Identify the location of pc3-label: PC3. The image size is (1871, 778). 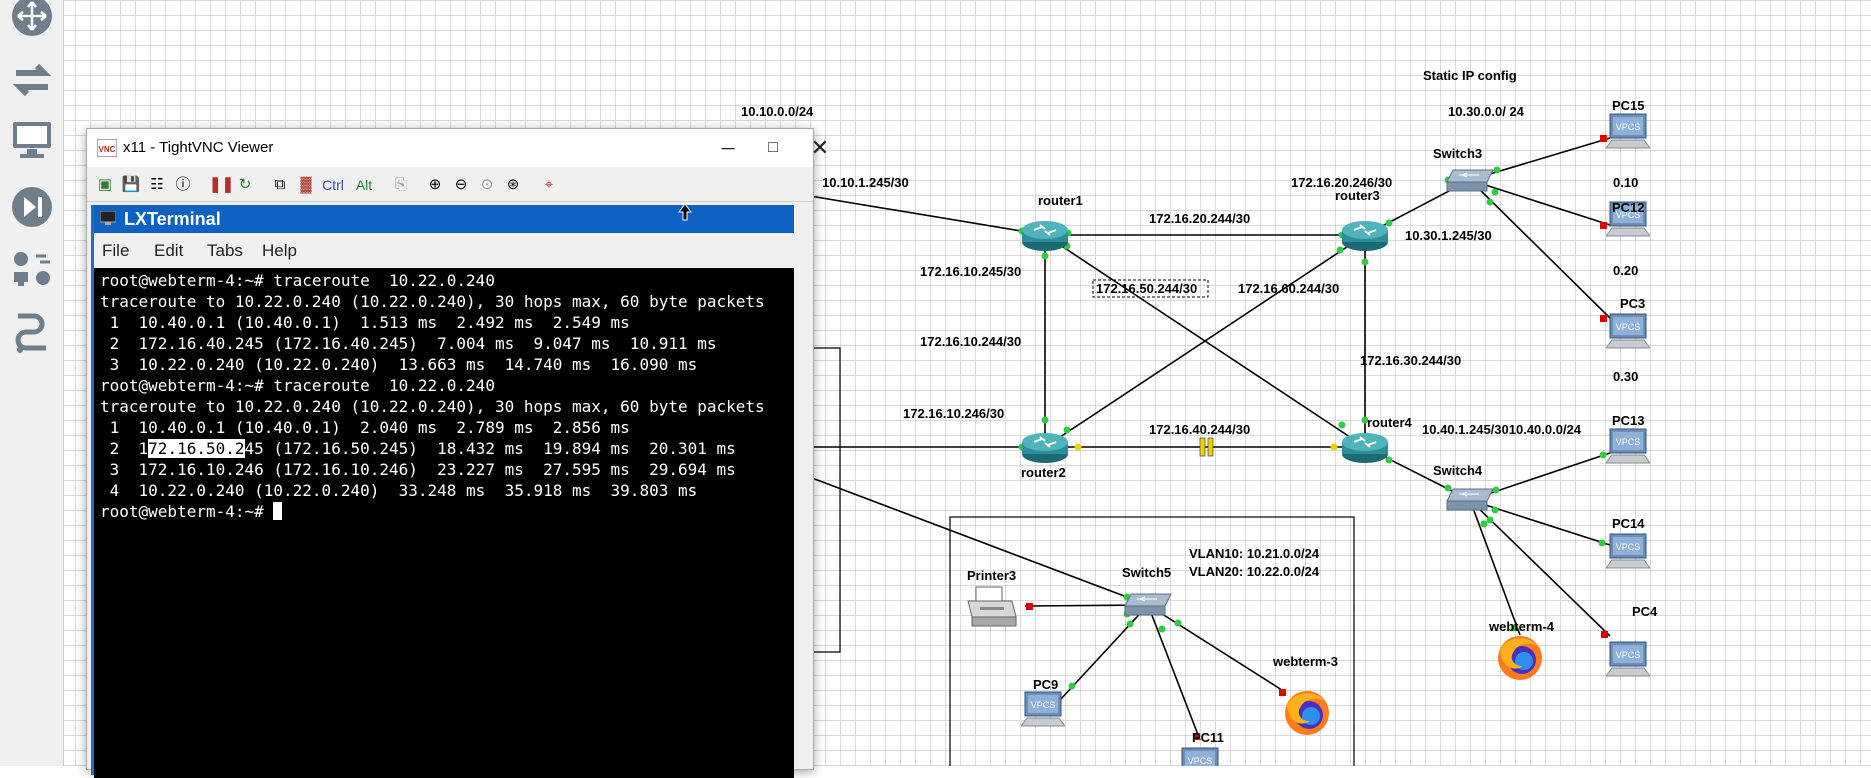
(1633, 303).